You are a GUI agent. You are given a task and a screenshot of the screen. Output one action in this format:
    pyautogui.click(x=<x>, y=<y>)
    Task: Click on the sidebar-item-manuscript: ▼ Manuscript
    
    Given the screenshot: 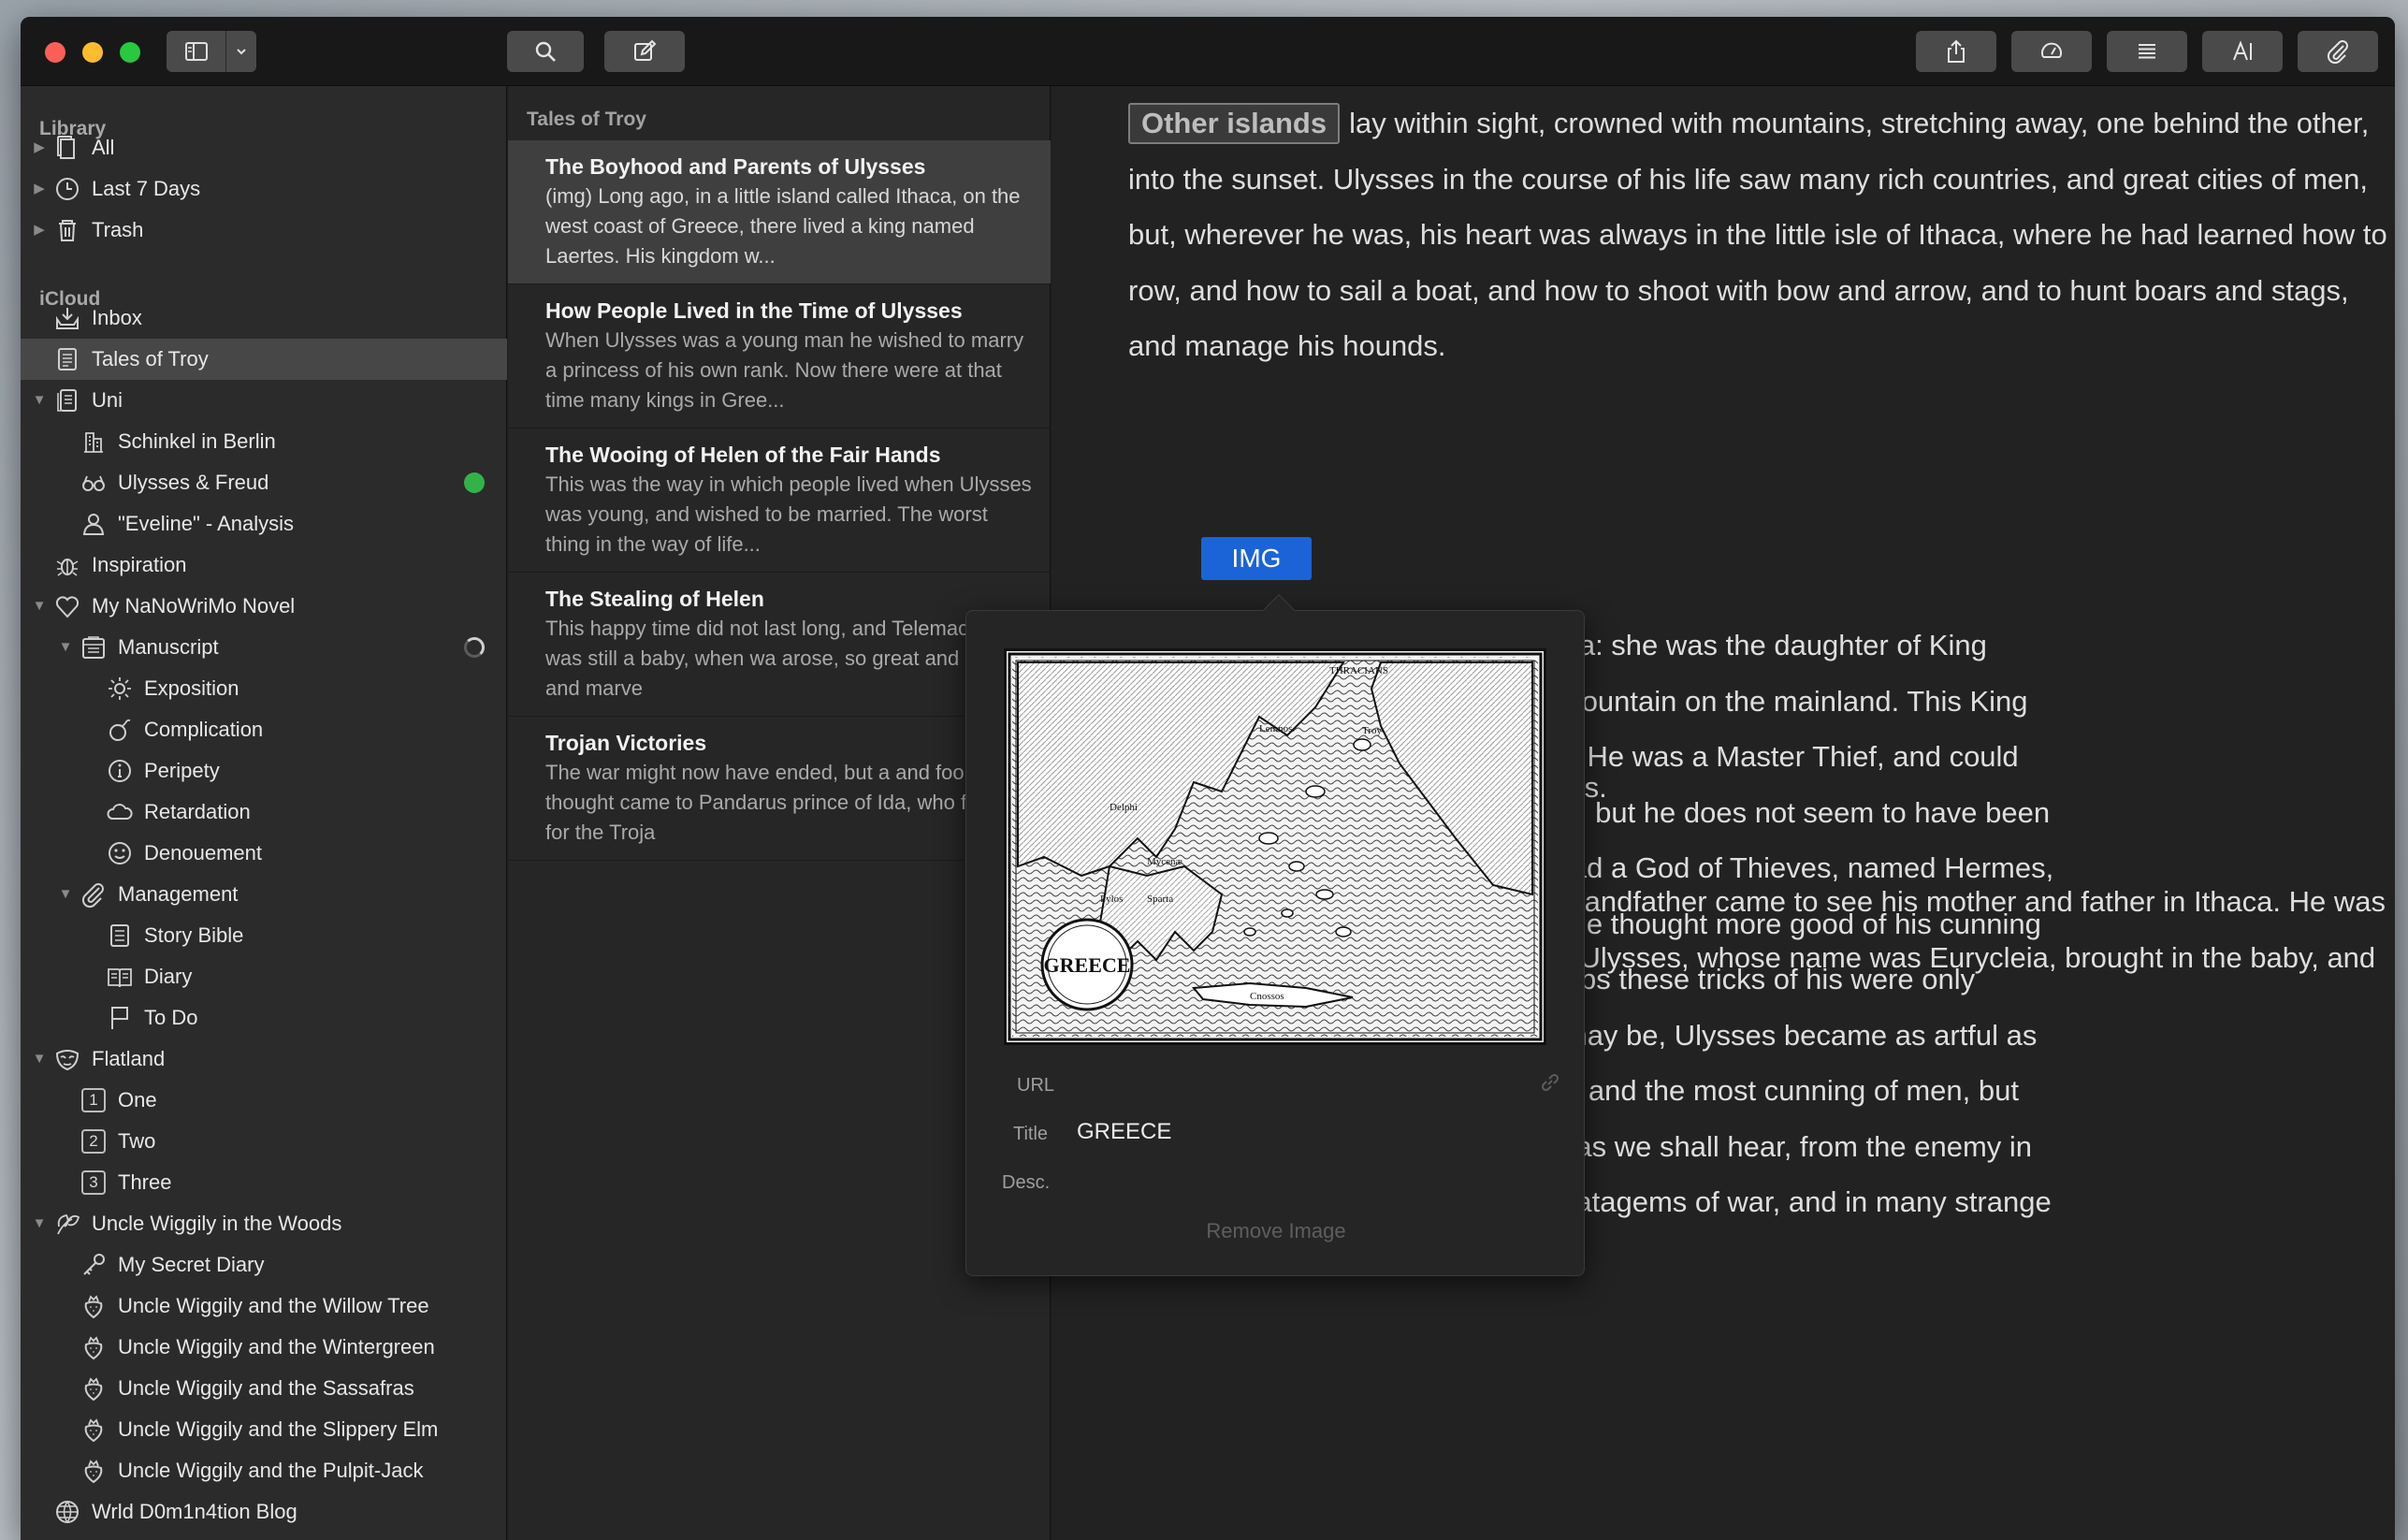 What is the action you would take?
    pyautogui.click(x=264, y=648)
    